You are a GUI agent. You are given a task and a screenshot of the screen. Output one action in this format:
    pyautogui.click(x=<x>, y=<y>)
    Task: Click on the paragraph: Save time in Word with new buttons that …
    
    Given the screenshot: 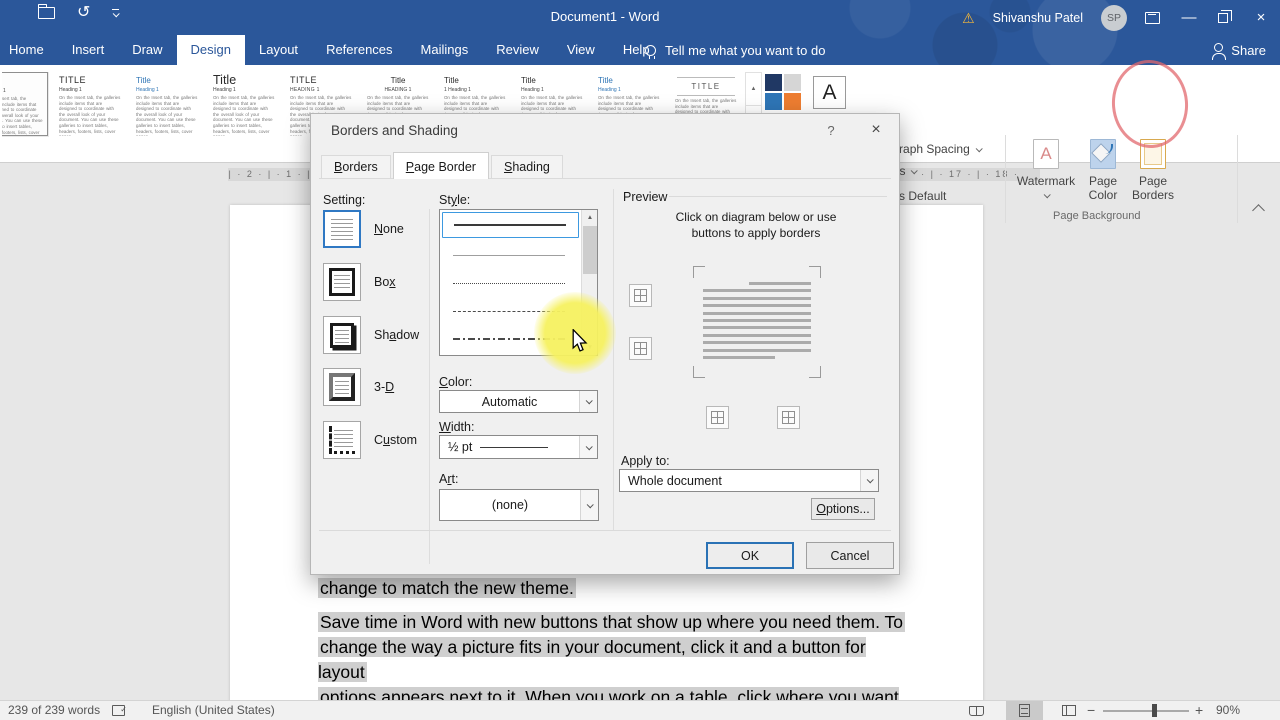 What is the action you would take?
    pyautogui.click(x=613, y=655)
    